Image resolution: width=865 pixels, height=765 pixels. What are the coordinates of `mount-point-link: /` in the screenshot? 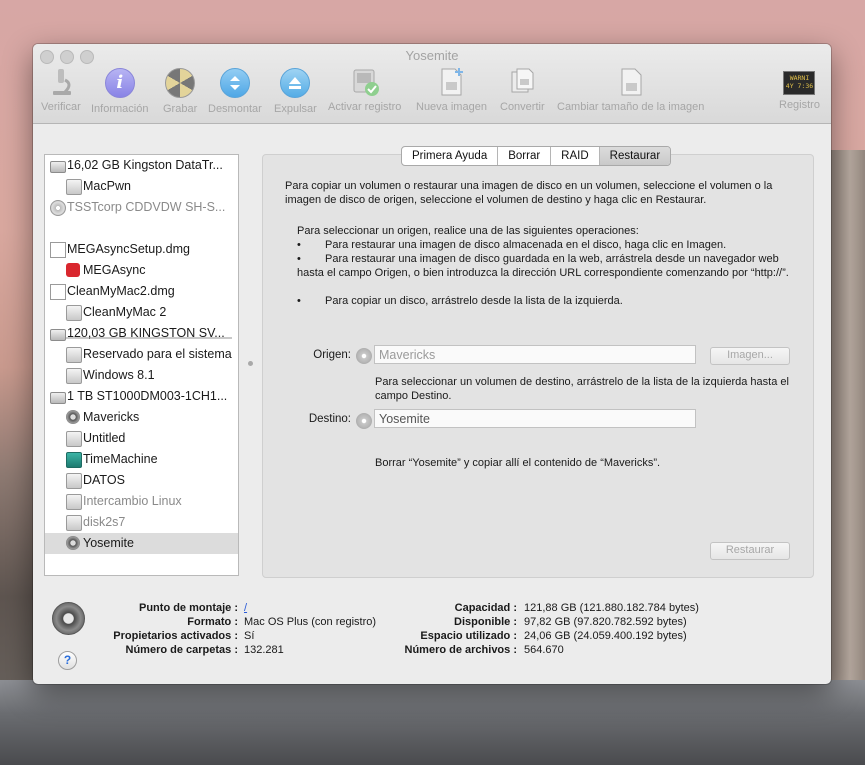 It's located at (245, 608).